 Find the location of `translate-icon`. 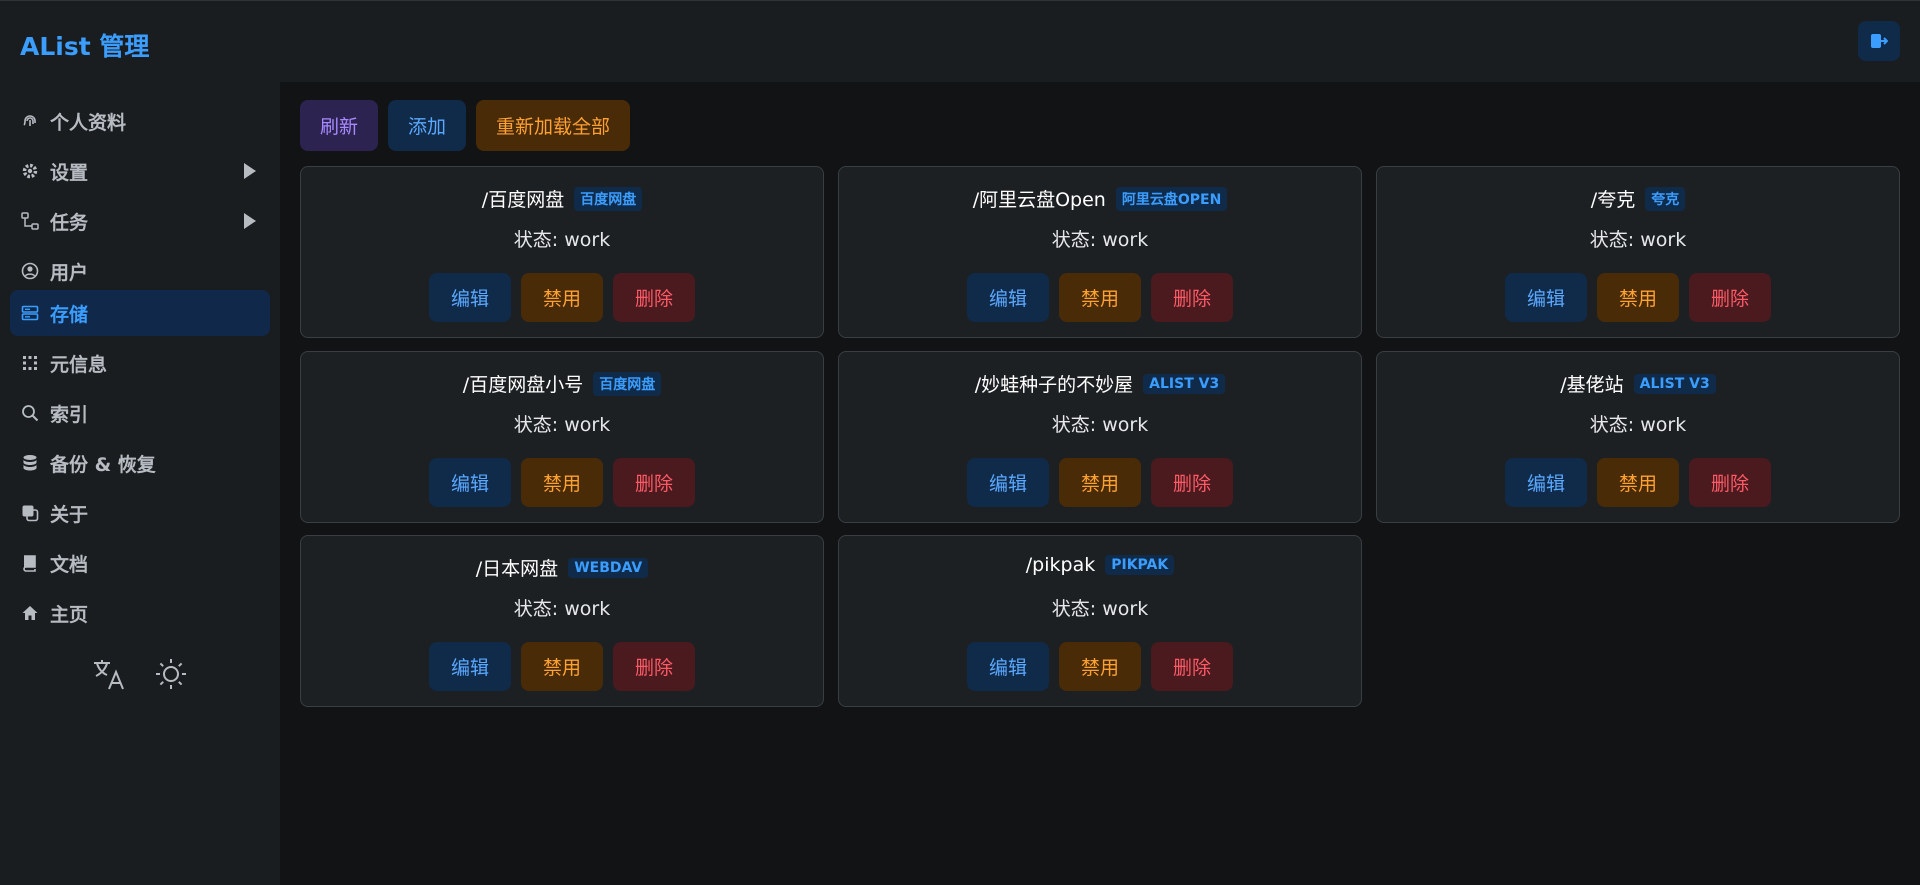

translate-icon is located at coordinates (109, 675).